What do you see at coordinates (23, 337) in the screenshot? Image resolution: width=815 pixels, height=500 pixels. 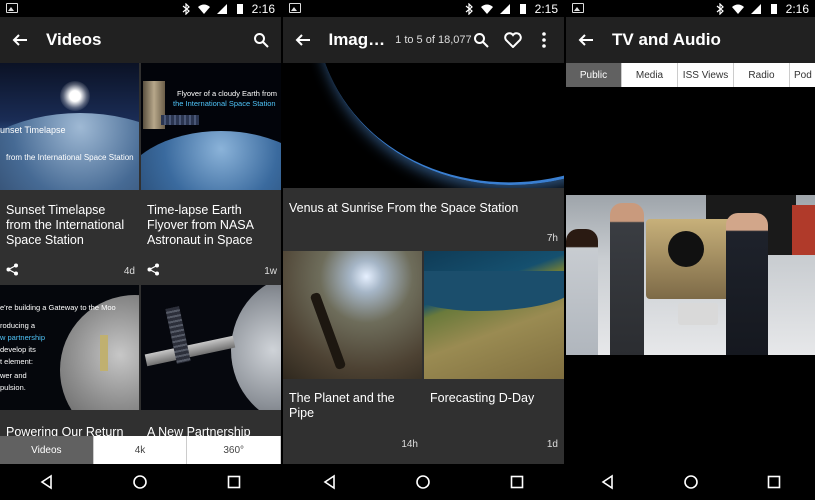 I see `thumbnail-caption: w partnership` at bounding box center [23, 337].